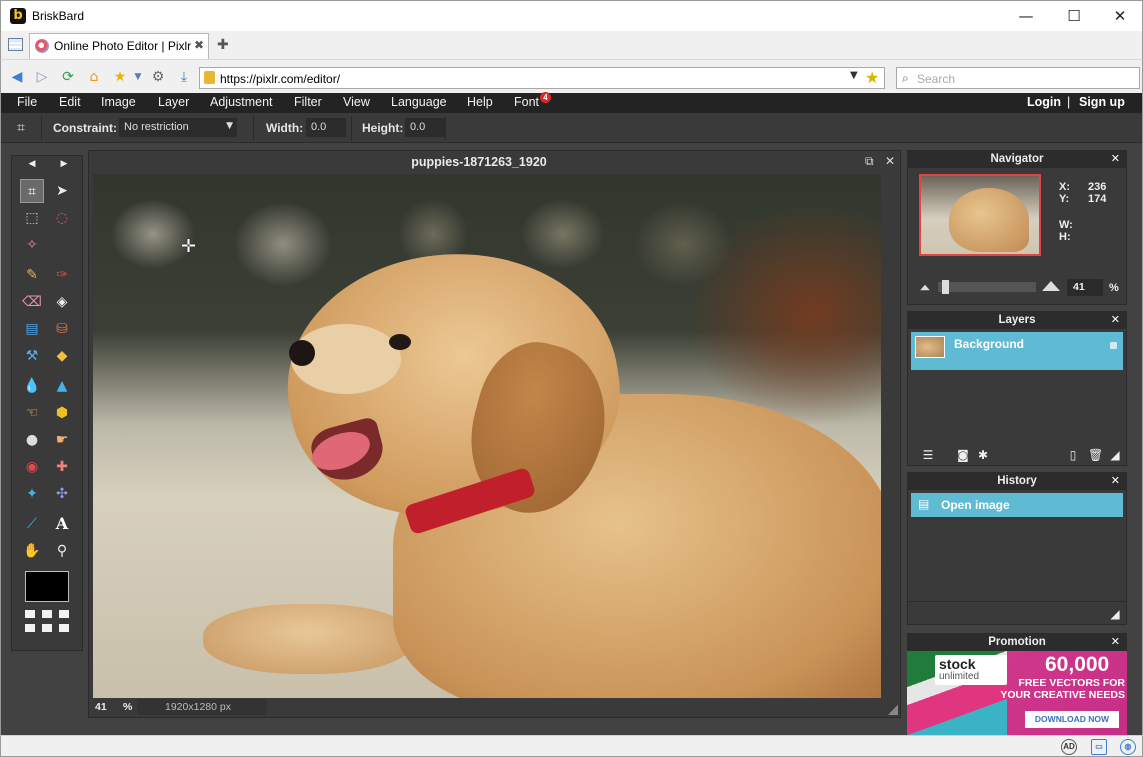 This screenshot has height=757, width=1143. I want to click on bookmarks-dropdown-icon: ▼, so click(138, 77).